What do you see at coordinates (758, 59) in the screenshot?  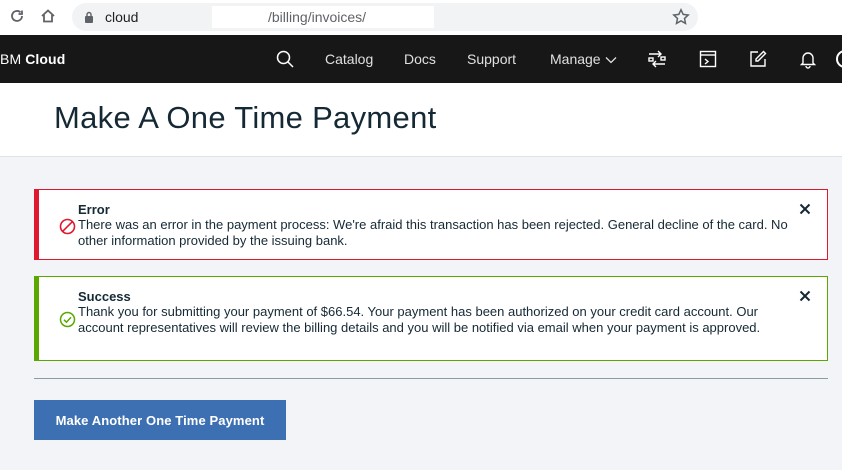 I see `edit-icon` at bounding box center [758, 59].